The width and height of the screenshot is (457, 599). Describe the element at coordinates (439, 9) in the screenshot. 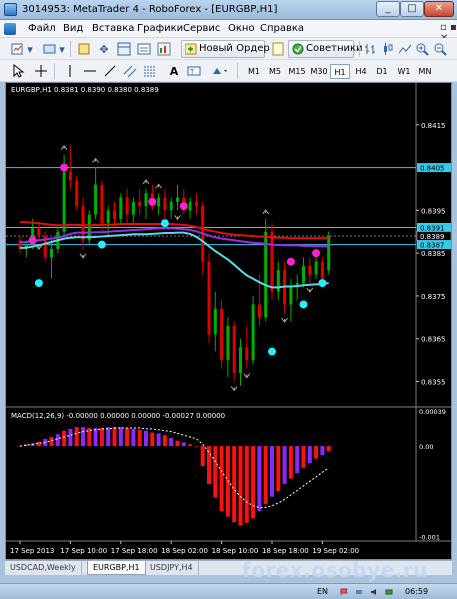

I see `close-button: ✕` at that location.